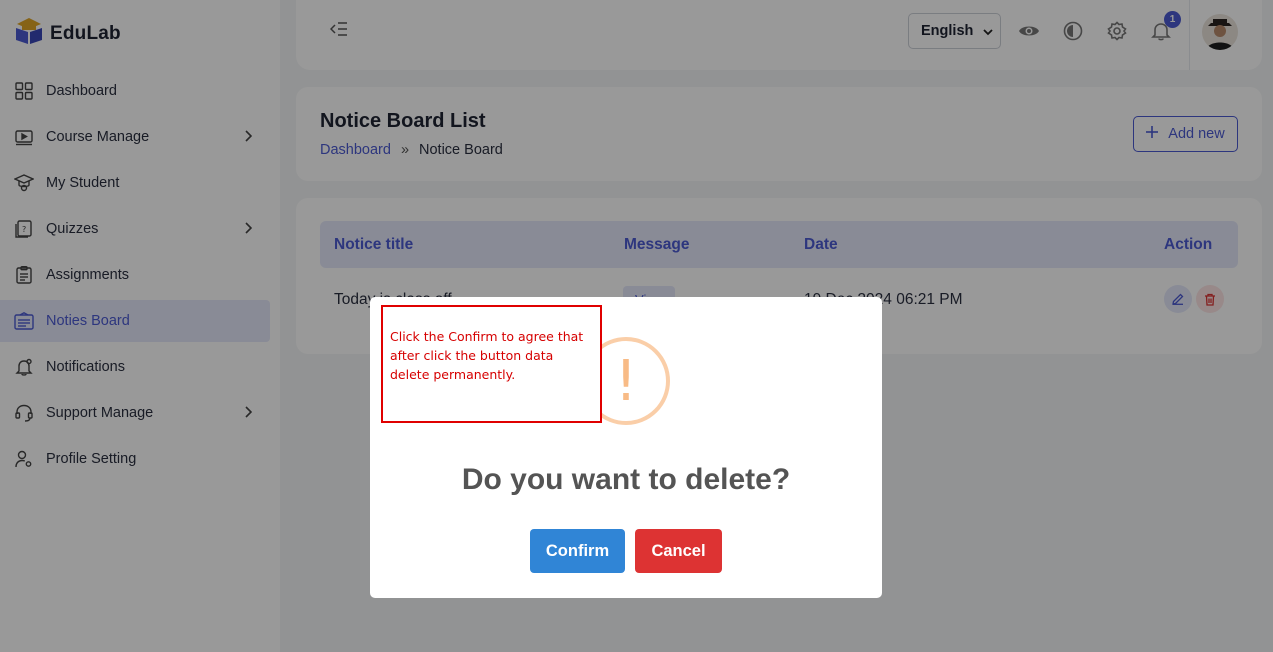  I want to click on cancel-button: Cancel, so click(678, 551).